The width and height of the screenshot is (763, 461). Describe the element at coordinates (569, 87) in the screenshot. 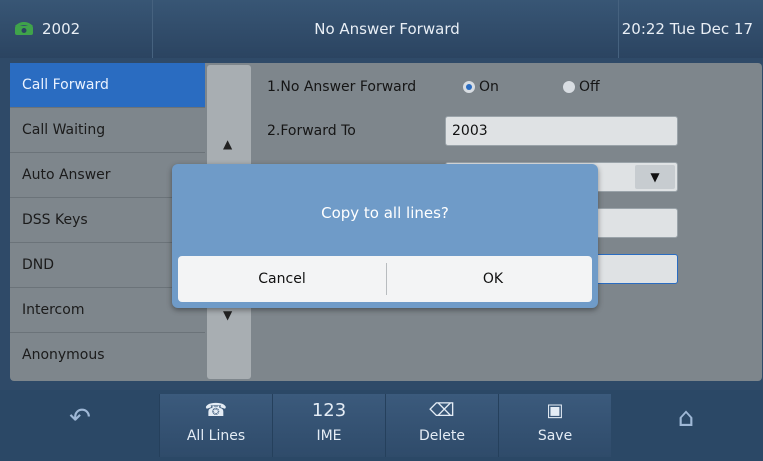

I see `radio-off-indicator` at that location.